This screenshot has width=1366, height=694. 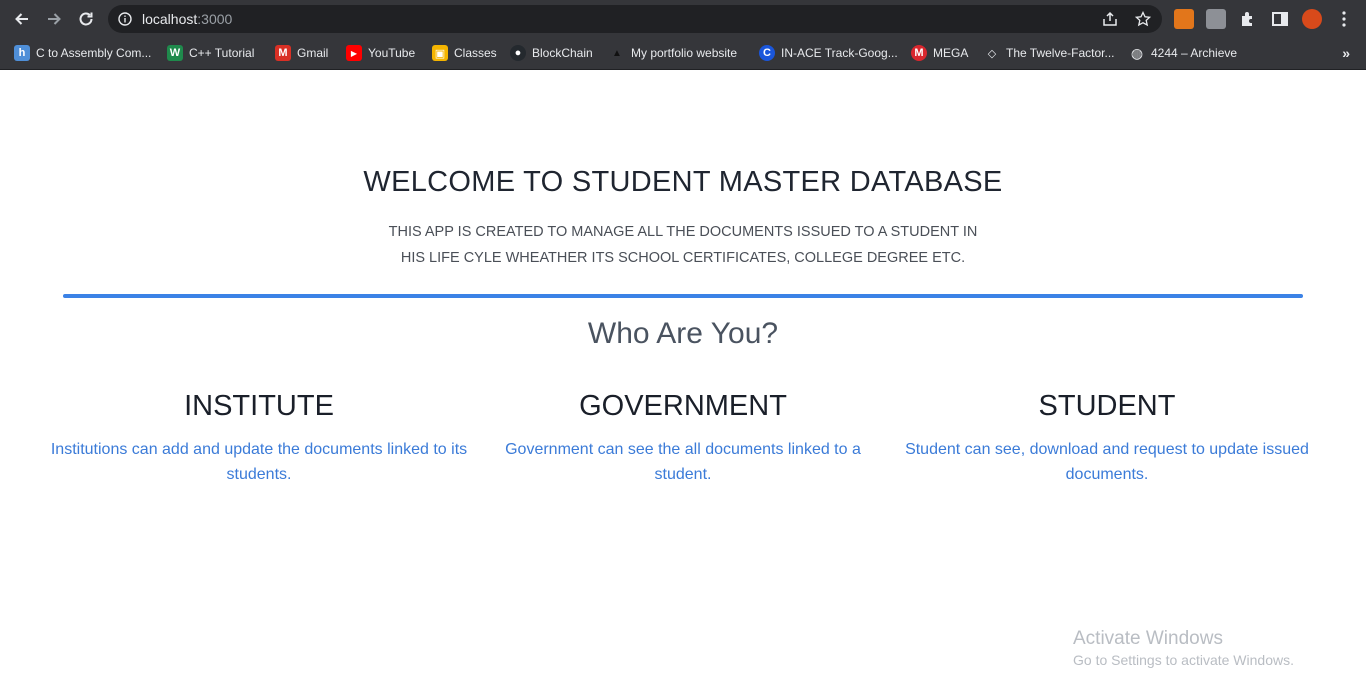 I want to click on puzzle-extensions-icon, so click(x=1248, y=19).